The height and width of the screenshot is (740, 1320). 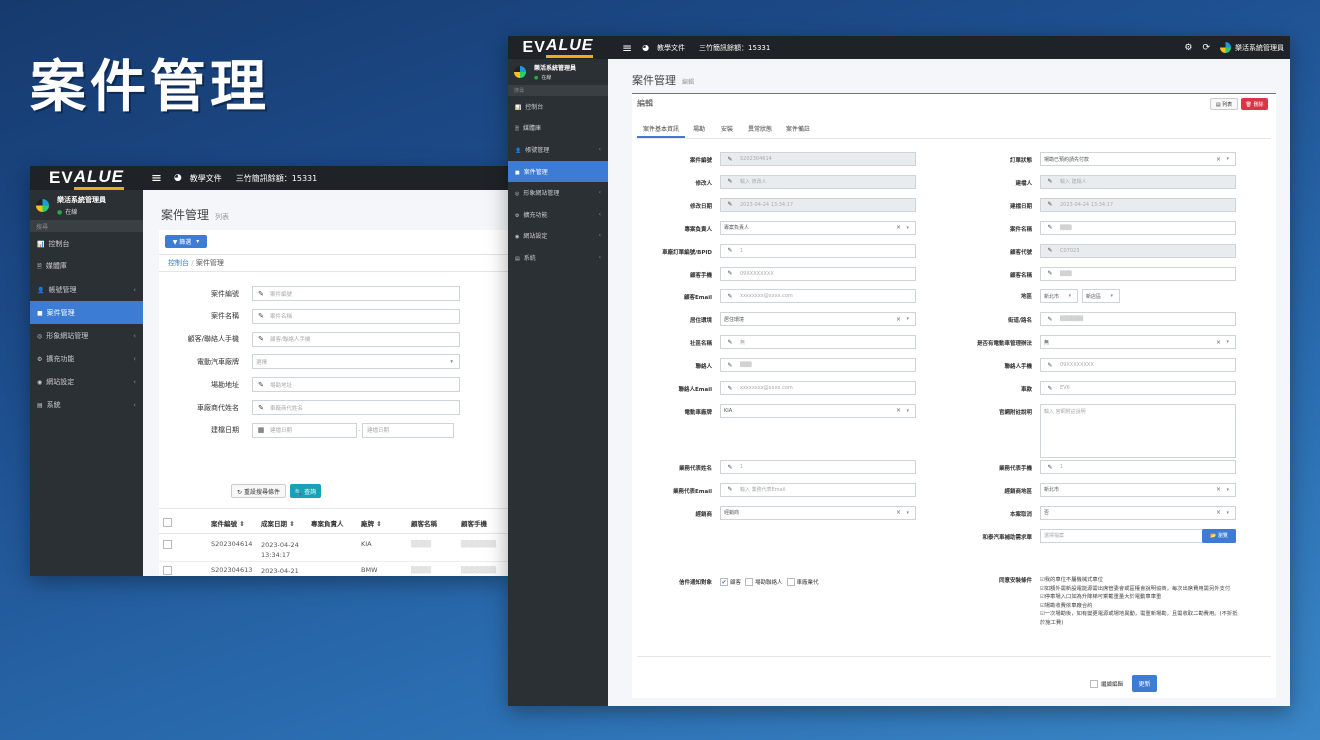 I want to click on brand-select: 選擇, so click(x=356, y=362).